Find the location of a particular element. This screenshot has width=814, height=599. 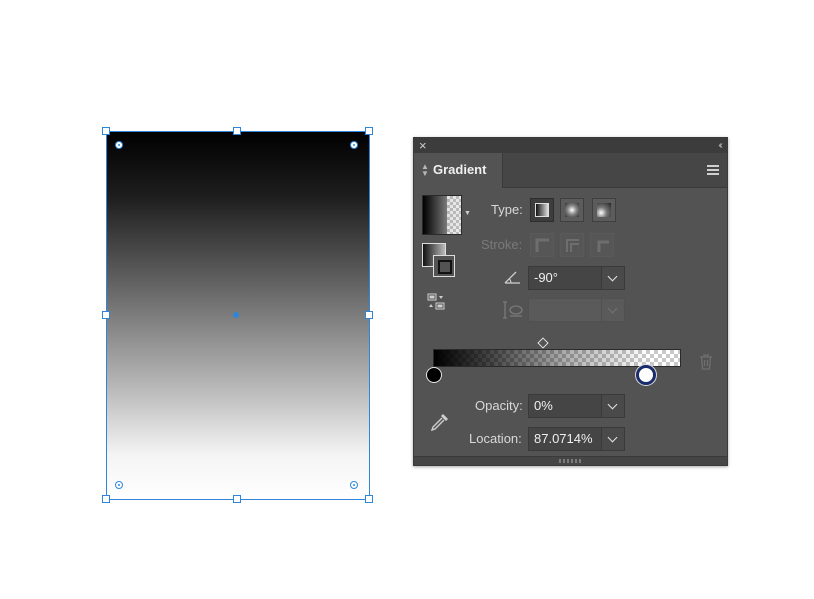

stroke-across-icon is located at coordinates (603, 246).